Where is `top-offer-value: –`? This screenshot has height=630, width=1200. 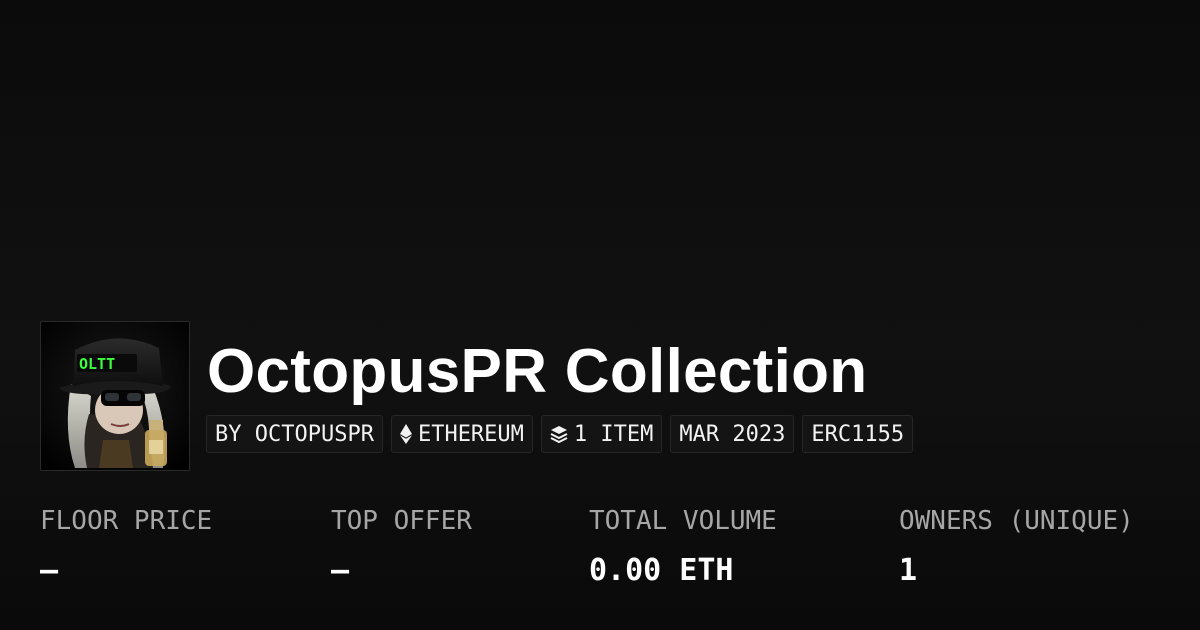 top-offer-value: – is located at coordinates (340, 570).